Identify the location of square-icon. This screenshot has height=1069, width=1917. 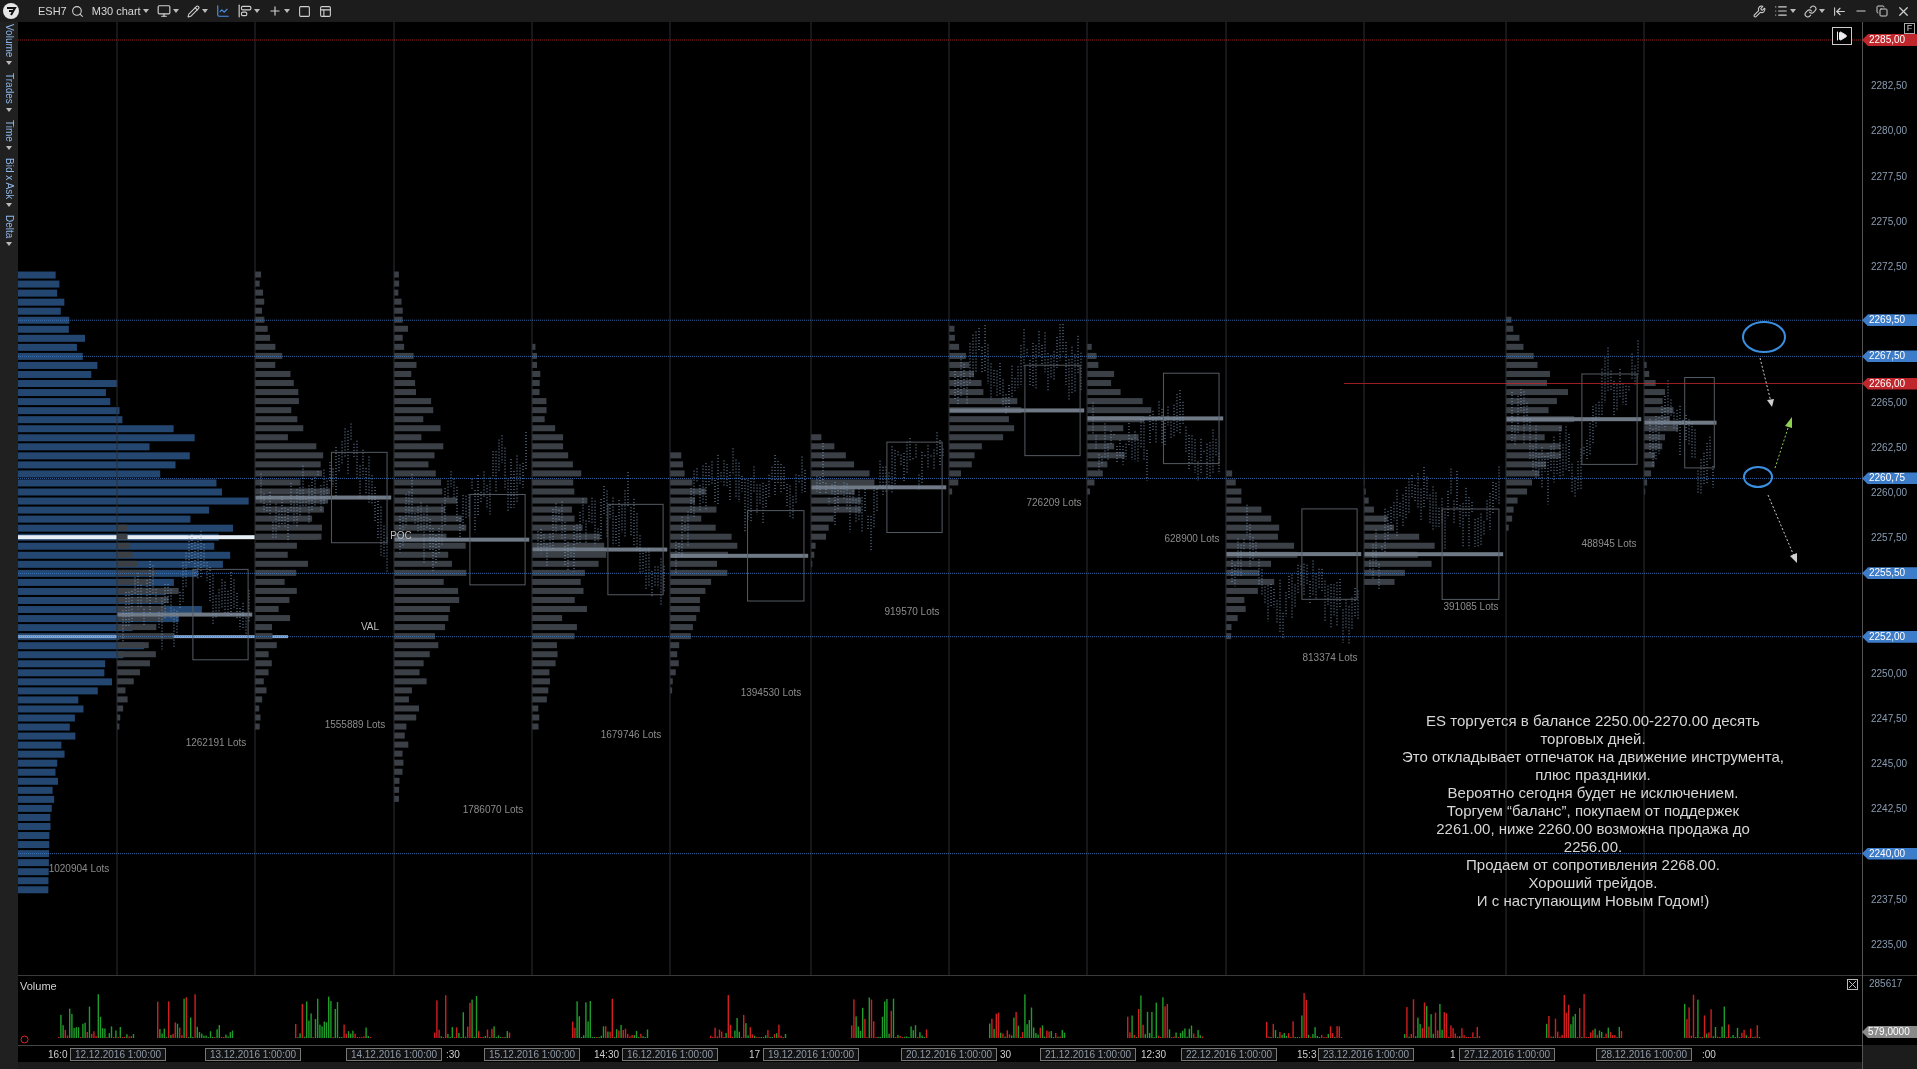
(304, 11).